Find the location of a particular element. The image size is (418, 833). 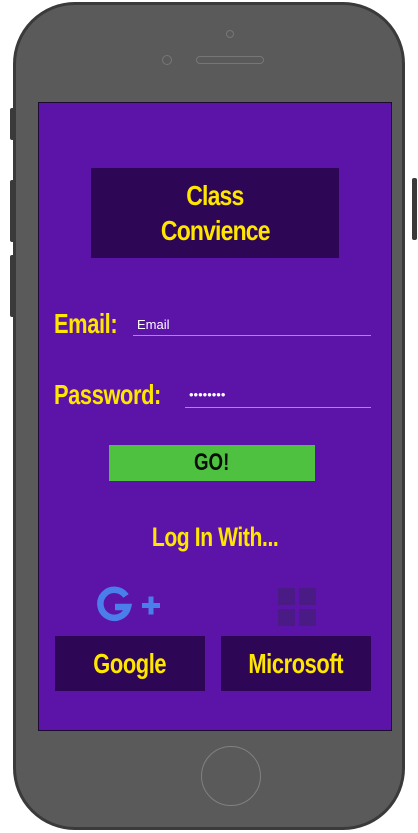

power-button is located at coordinates (414, 209).